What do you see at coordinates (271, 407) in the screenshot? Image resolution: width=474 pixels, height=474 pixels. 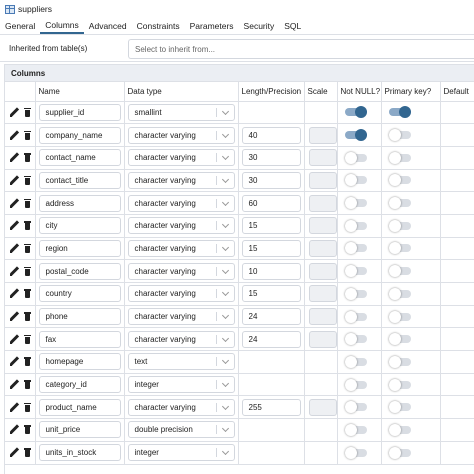 I see `length-input: 255` at bounding box center [271, 407].